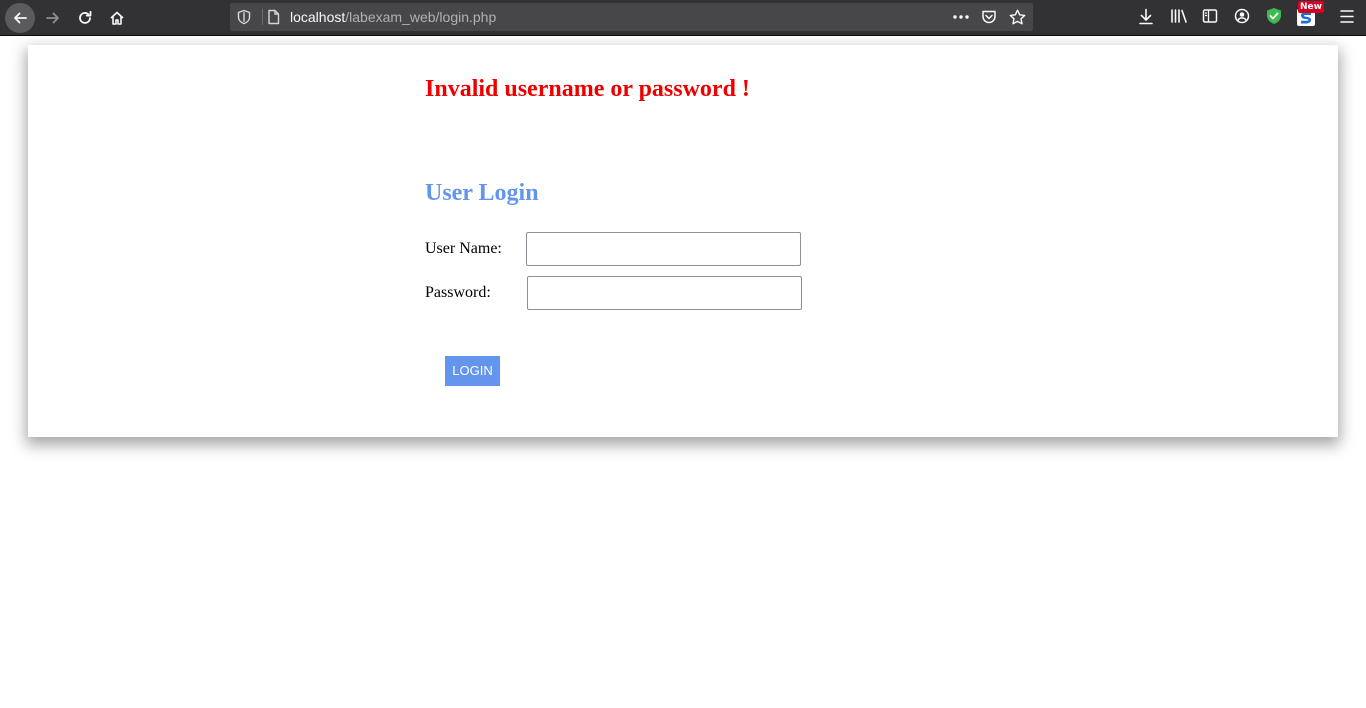  I want to click on library-icon, so click(1179, 16).